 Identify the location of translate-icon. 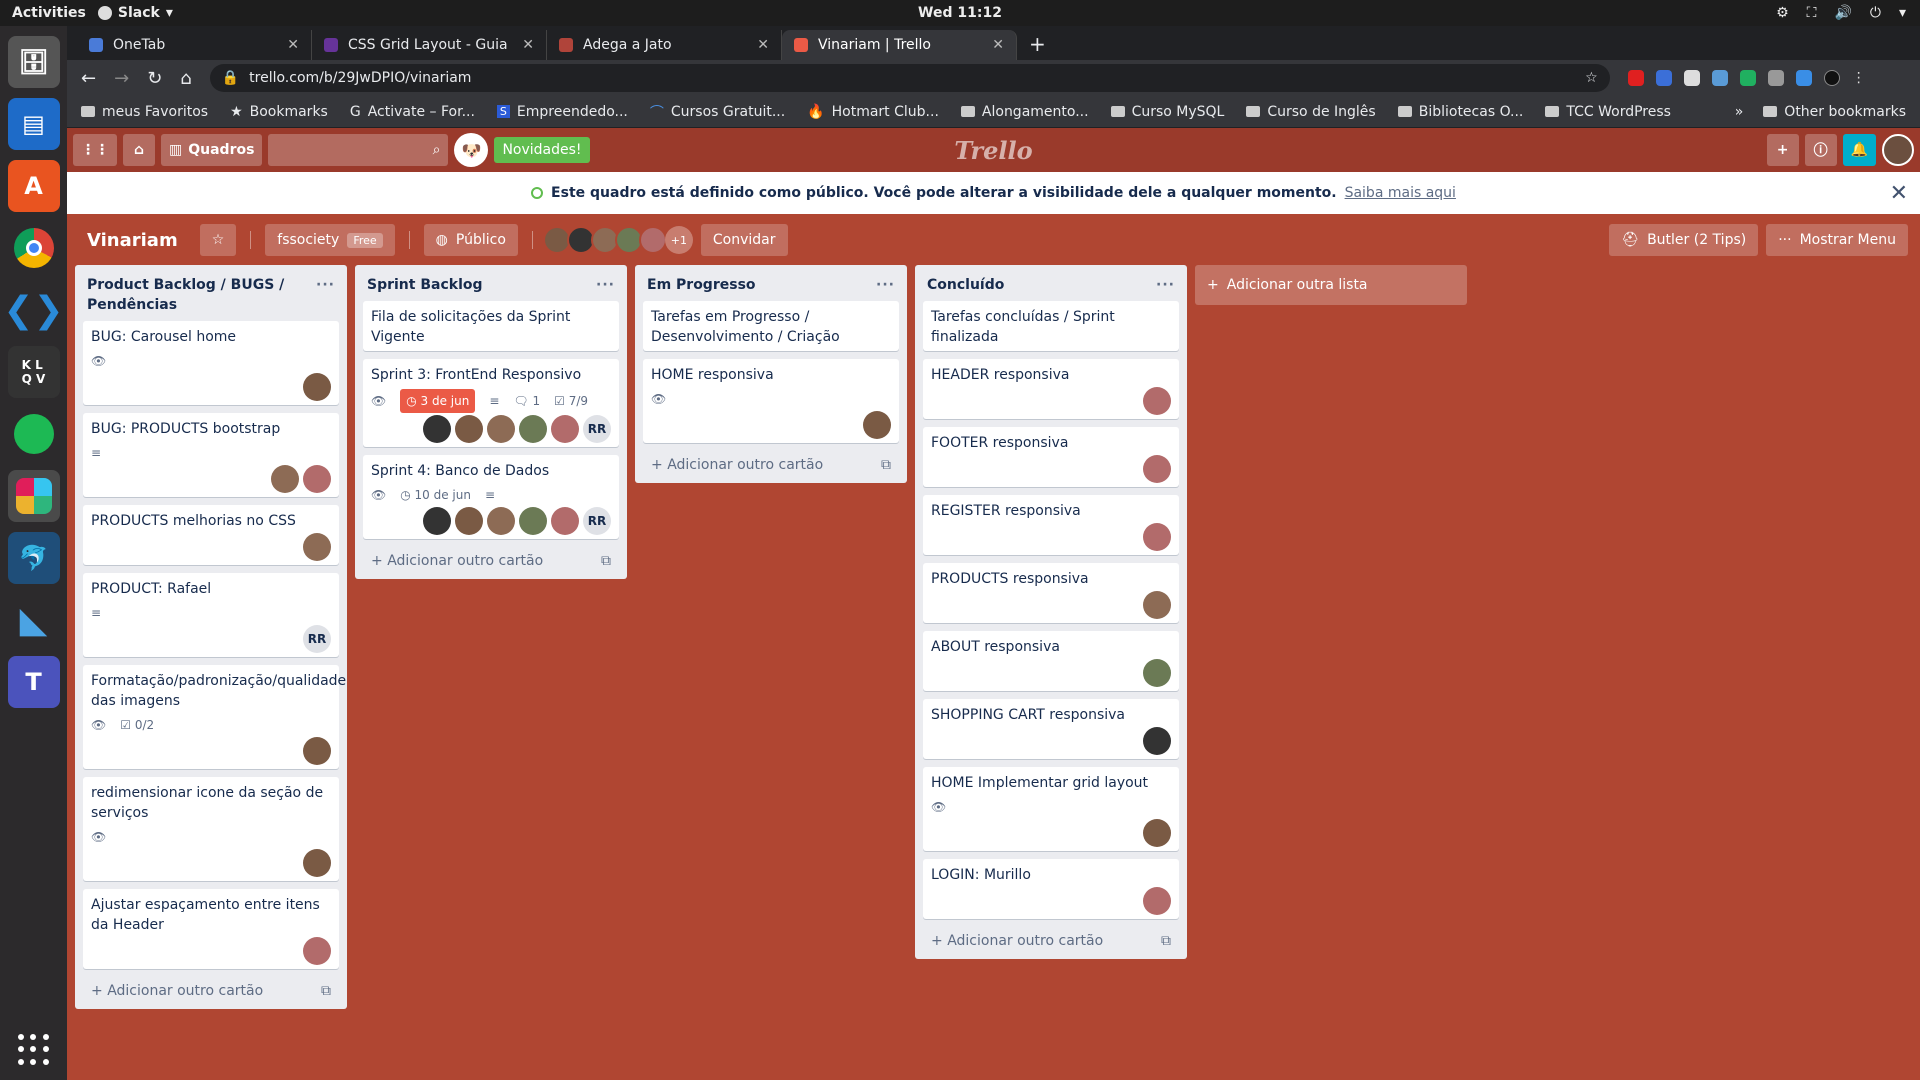
(1663, 78).